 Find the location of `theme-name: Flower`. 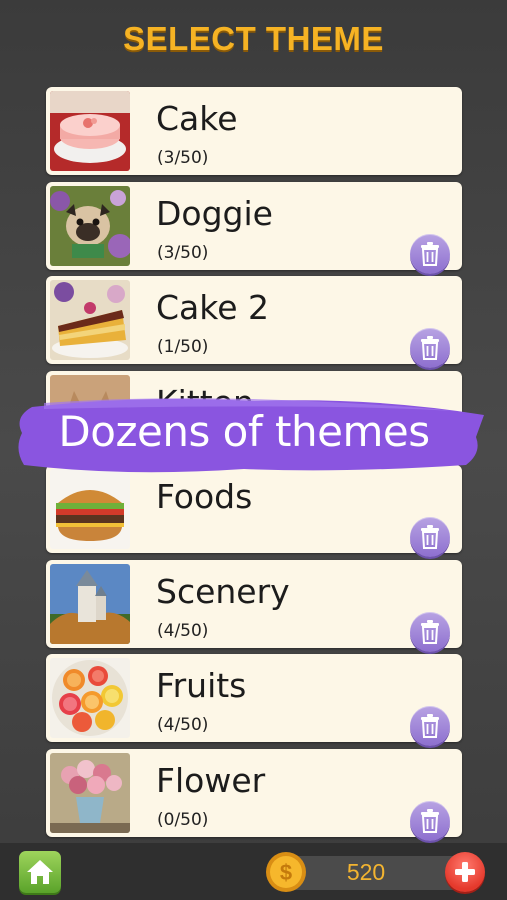

theme-name: Flower is located at coordinates (211, 780).